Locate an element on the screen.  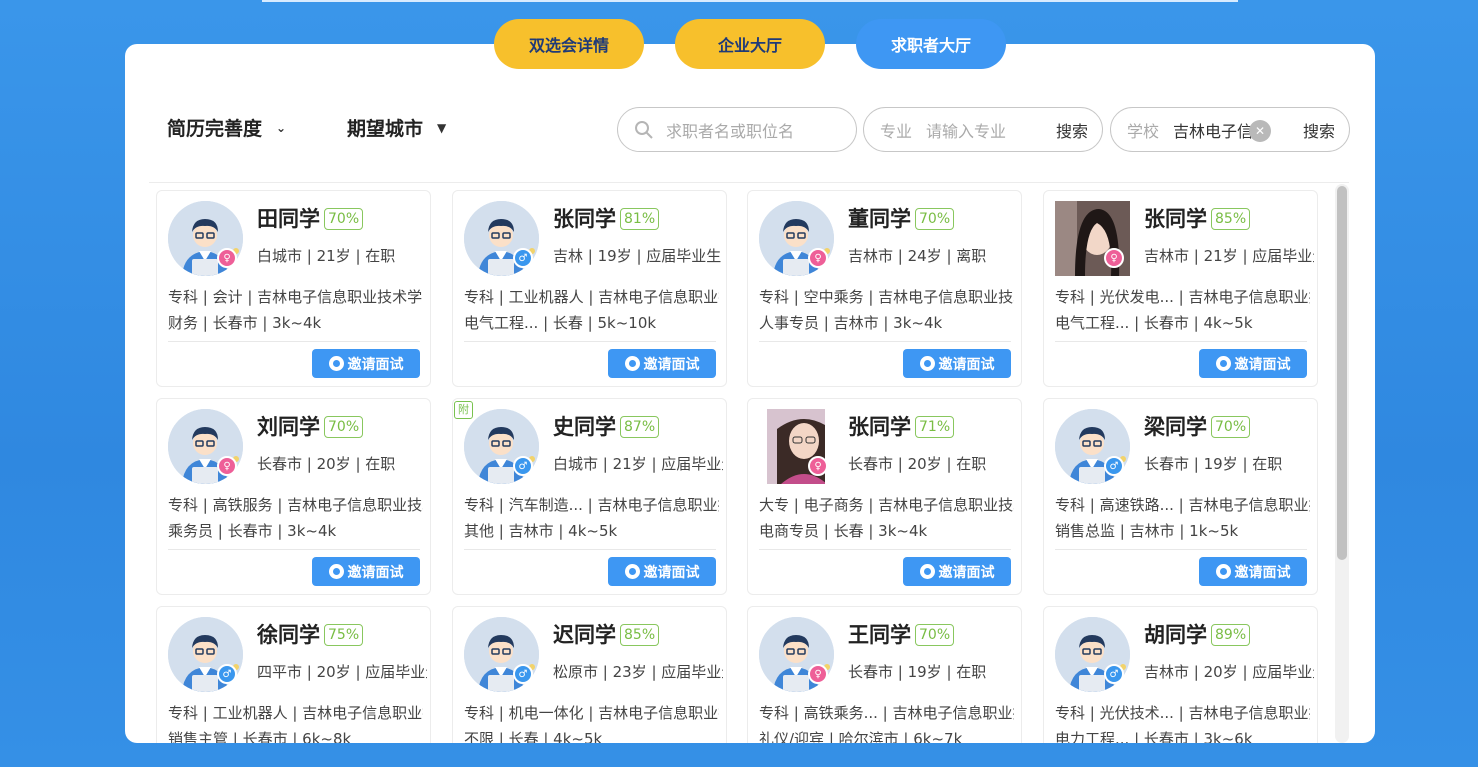
candidate-name: 张同学 85% is located at coordinates (1197, 218).